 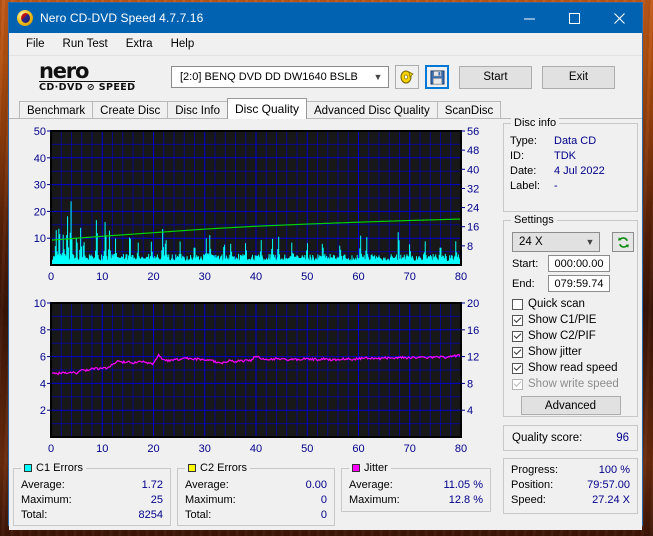 I want to click on stat-key: Total:, so click(x=34, y=515).